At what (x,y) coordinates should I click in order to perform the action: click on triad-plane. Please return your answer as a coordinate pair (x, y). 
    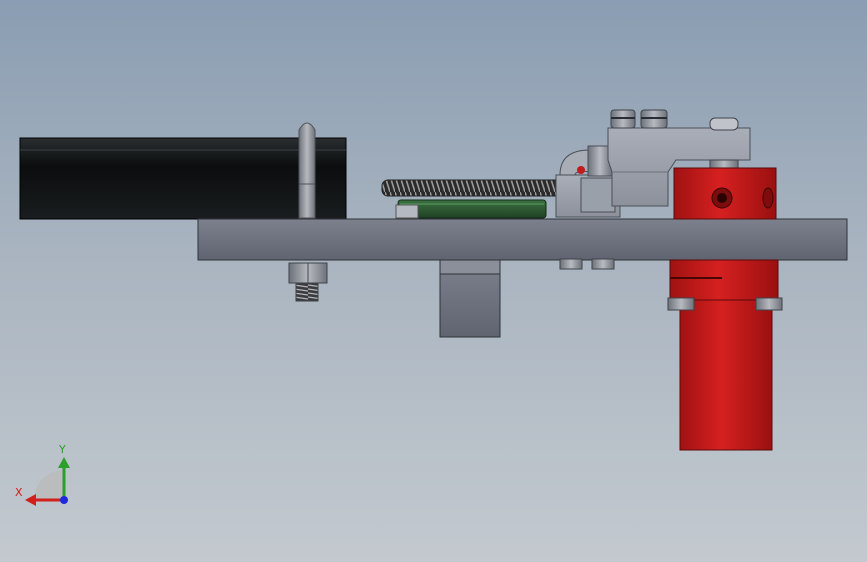
    Looking at the image, I should click on (49, 485).